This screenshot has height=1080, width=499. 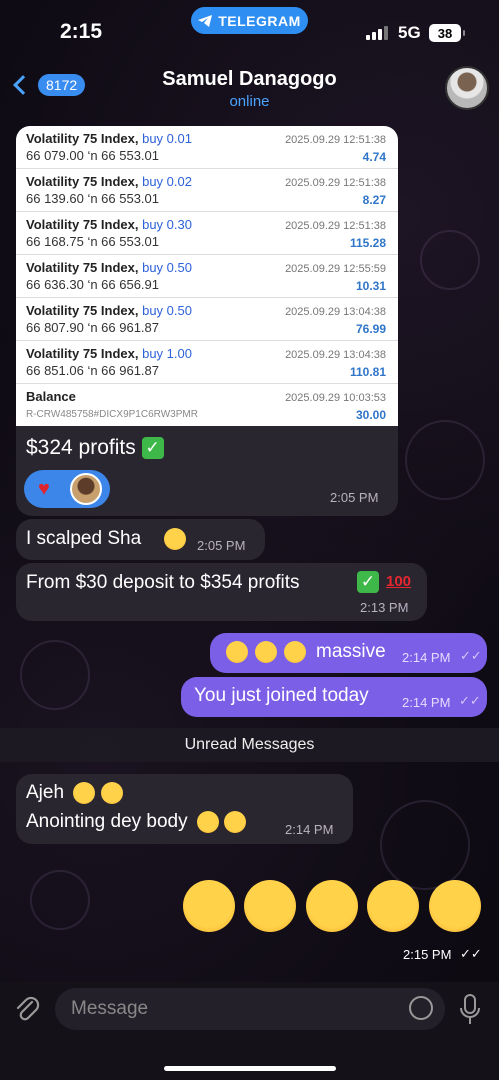 What do you see at coordinates (335, 269) in the screenshot?
I see `trade-date: 2025.09.29 12:55:59` at bounding box center [335, 269].